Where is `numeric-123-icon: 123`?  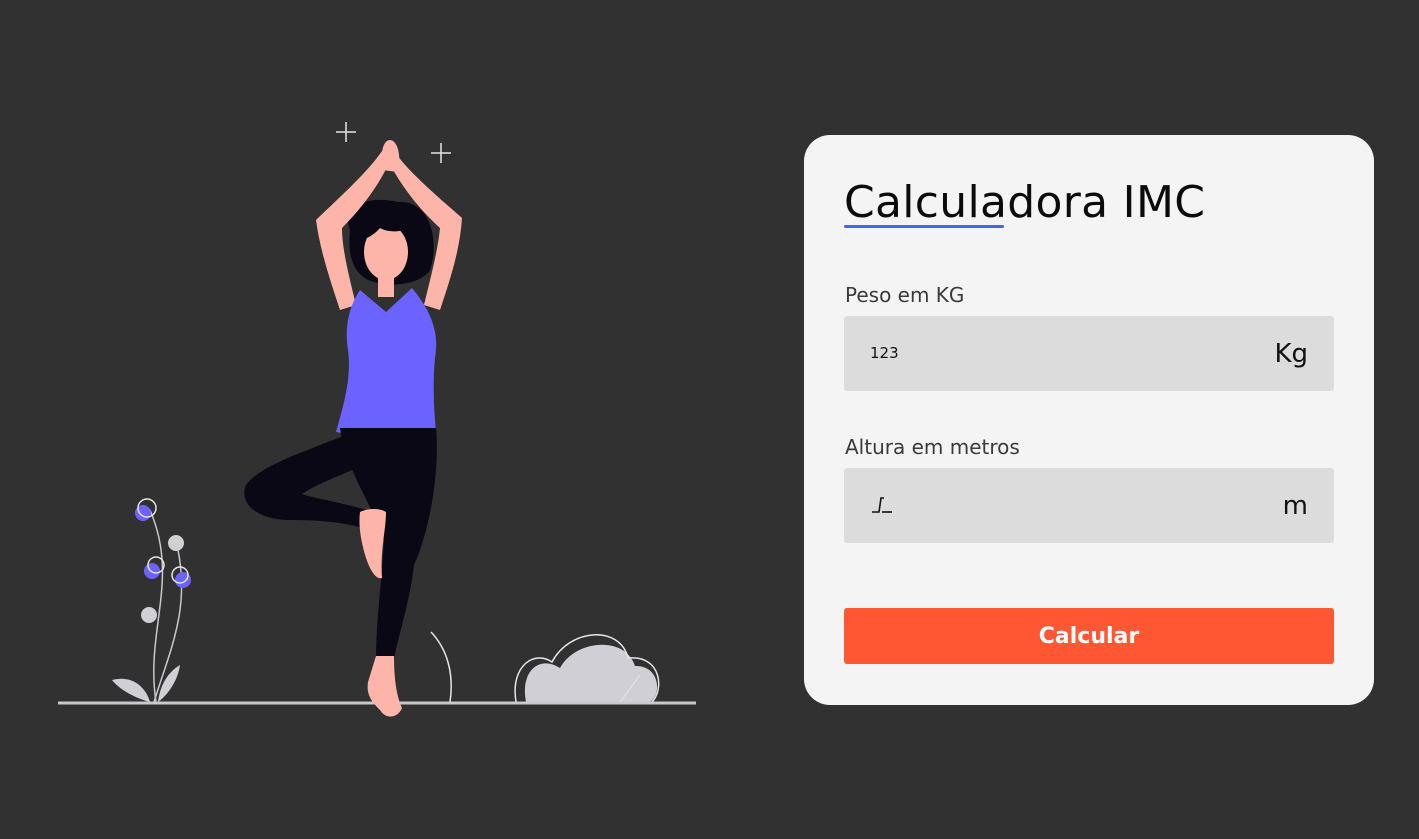 numeric-123-icon: 123 is located at coordinates (884, 353).